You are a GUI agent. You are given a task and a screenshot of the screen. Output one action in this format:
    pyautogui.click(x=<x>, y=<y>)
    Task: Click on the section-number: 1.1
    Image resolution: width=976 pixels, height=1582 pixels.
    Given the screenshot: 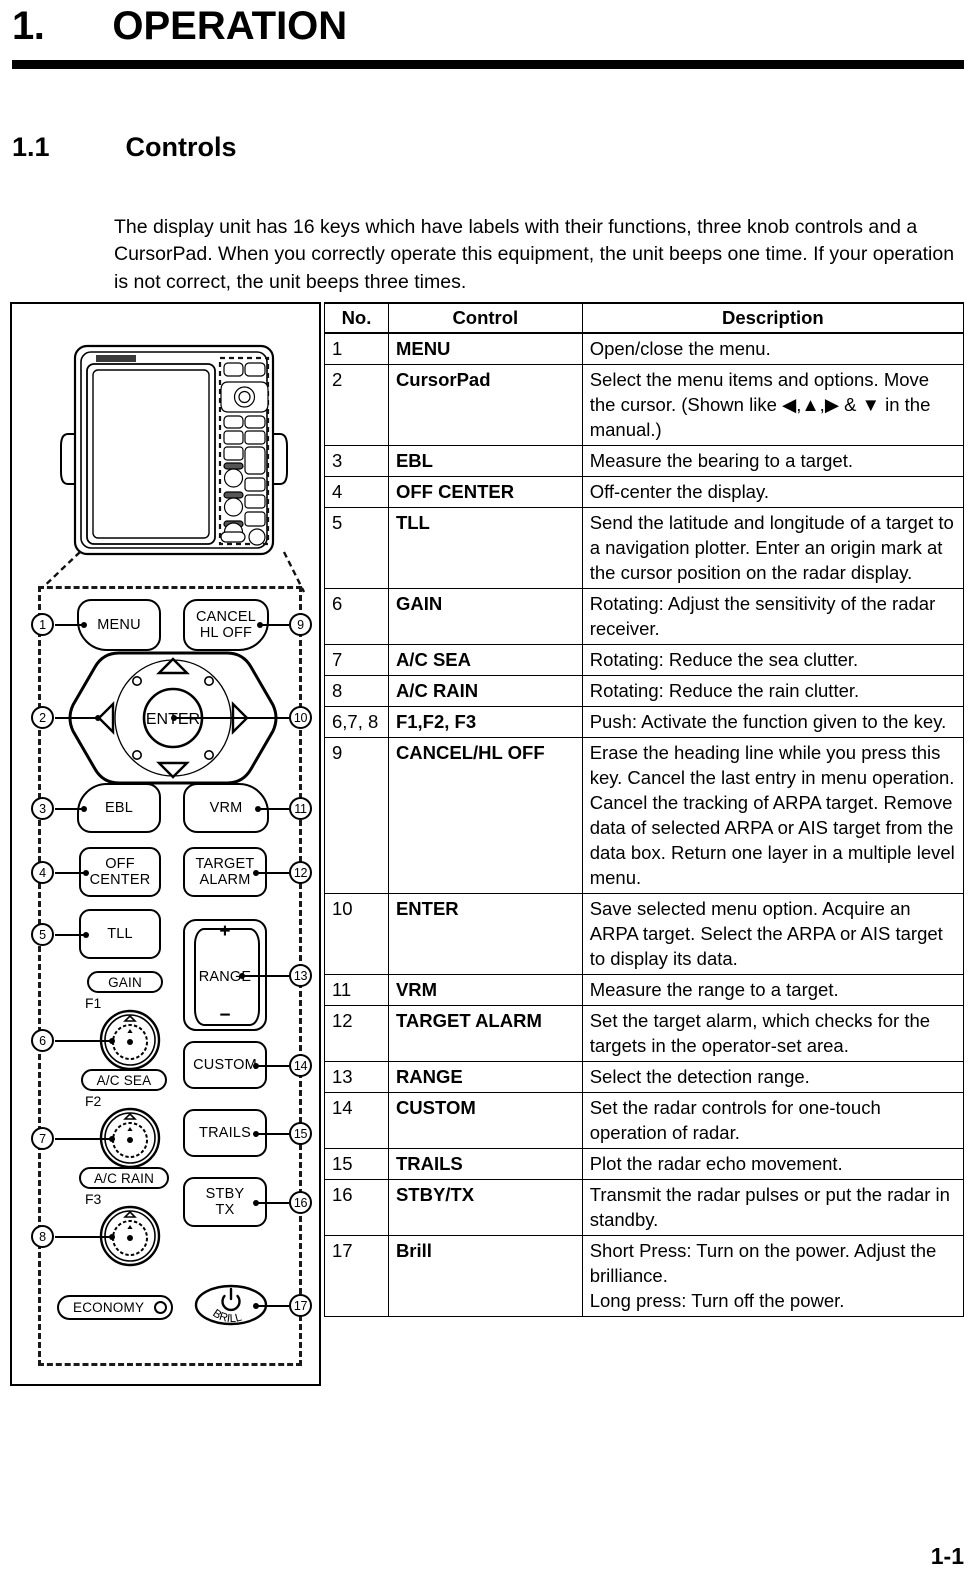 What is the action you would take?
    pyautogui.click(x=31, y=147)
    